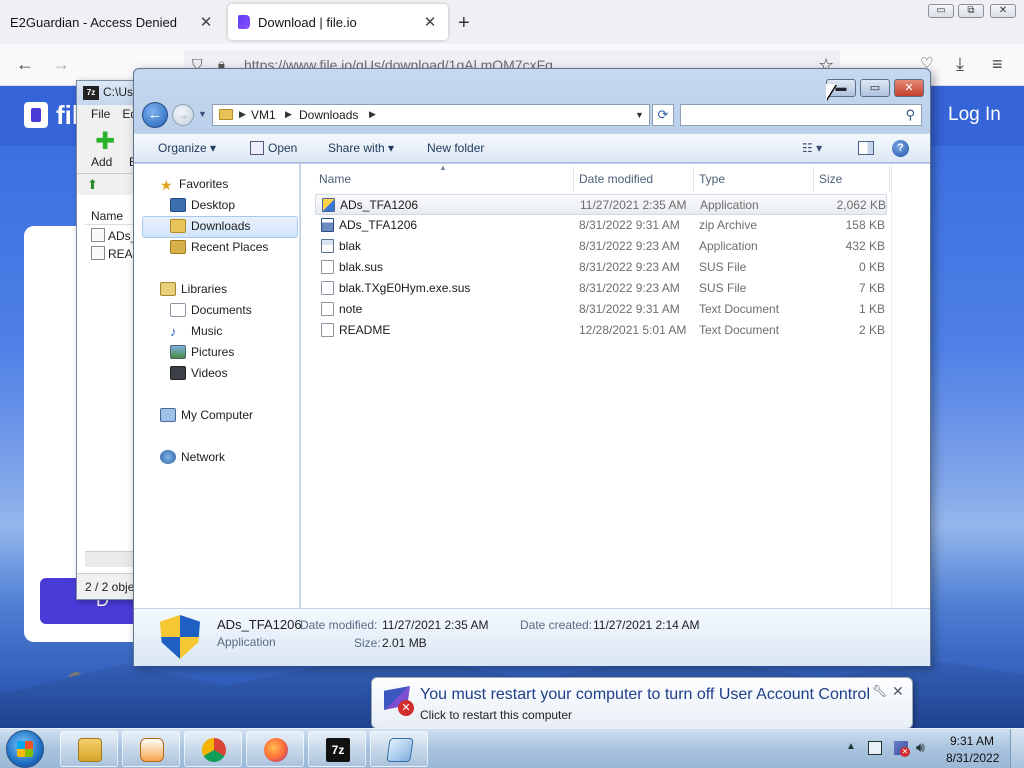 The image size is (1024, 768). What do you see at coordinates (941, 11) in the screenshot?
I see `browser-minimize-button: ▭` at bounding box center [941, 11].